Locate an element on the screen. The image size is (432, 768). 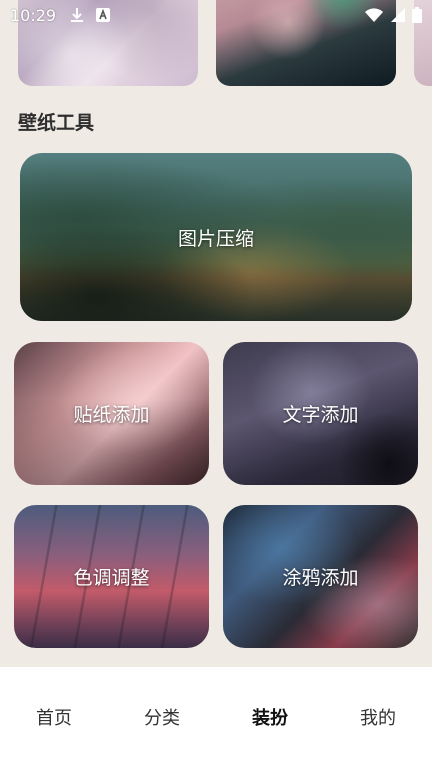
card-label: 色调调整 is located at coordinates (111, 578).